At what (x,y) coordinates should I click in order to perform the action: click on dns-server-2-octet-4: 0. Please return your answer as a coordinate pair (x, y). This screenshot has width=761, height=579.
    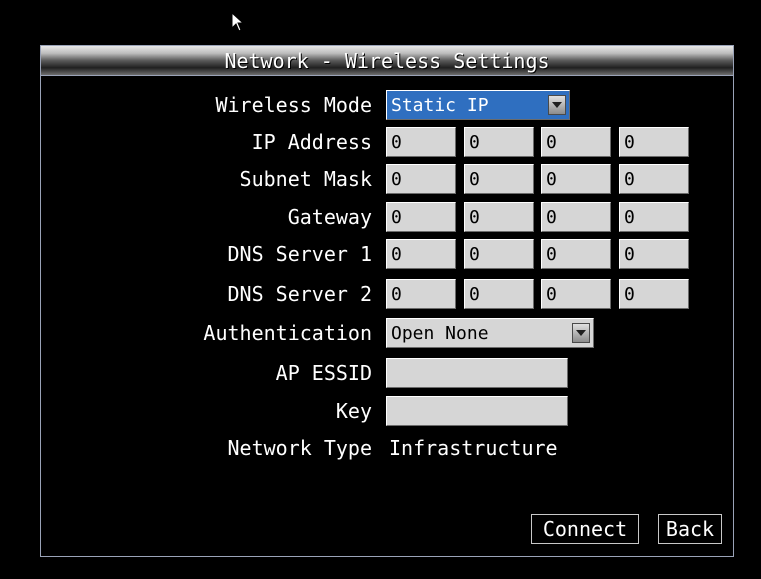
    Looking at the image, I should click on (654, 294).